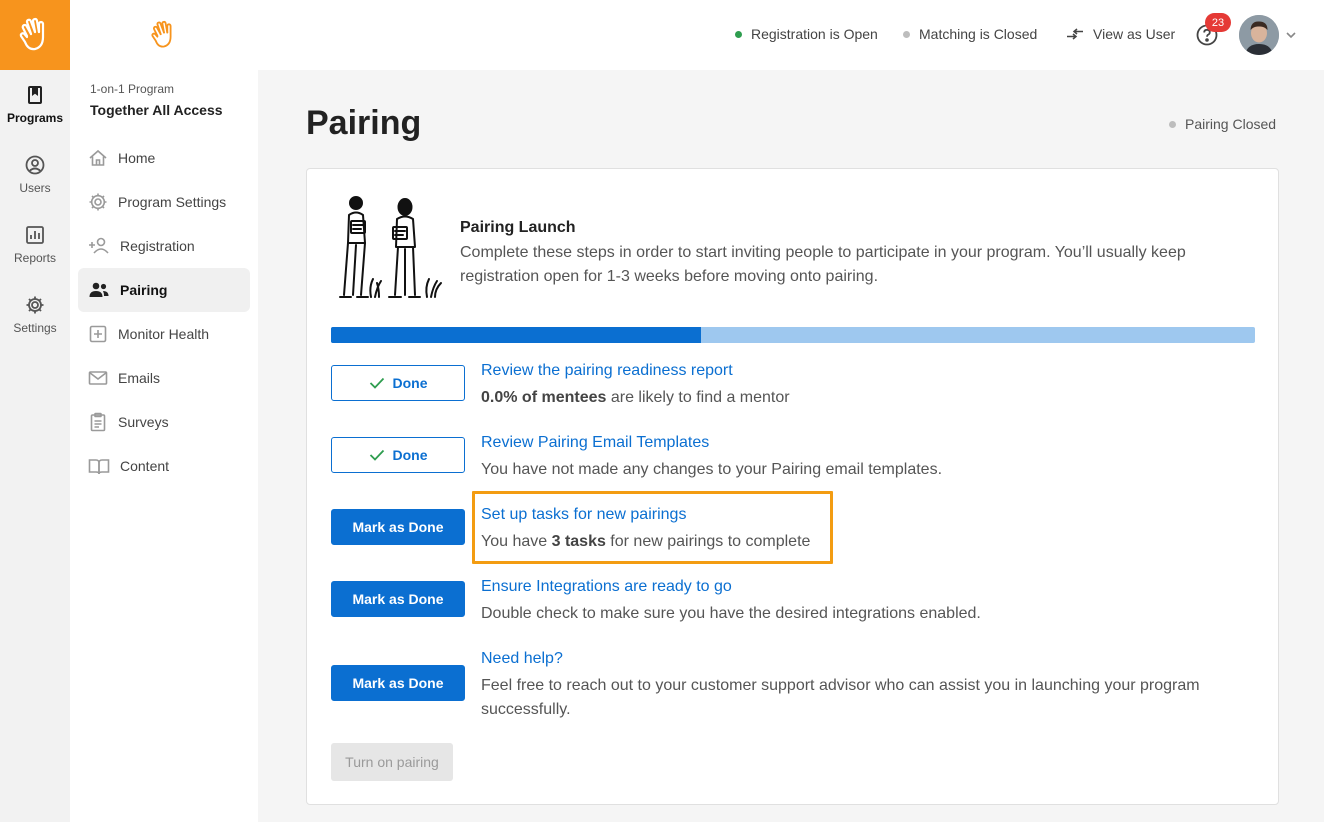 This screenshot has height=822, width=1324. I want to click on sidebar-item-label: Monitor Health, so click(164, 334).